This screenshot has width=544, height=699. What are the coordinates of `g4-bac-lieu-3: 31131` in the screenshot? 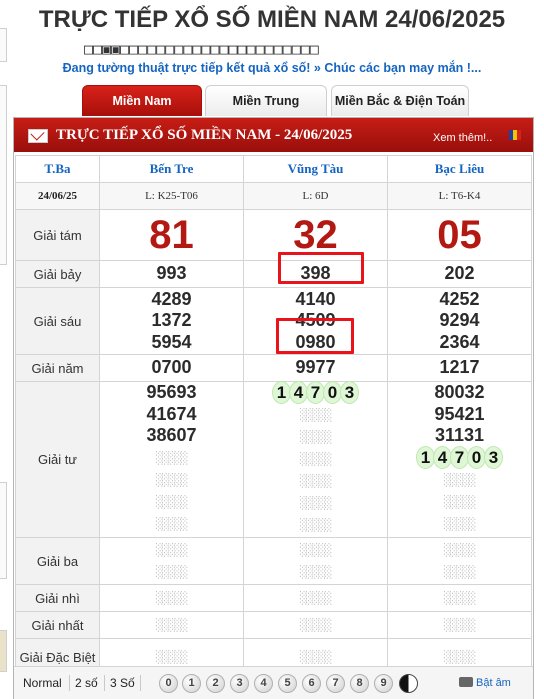 It's located at (459, 435).